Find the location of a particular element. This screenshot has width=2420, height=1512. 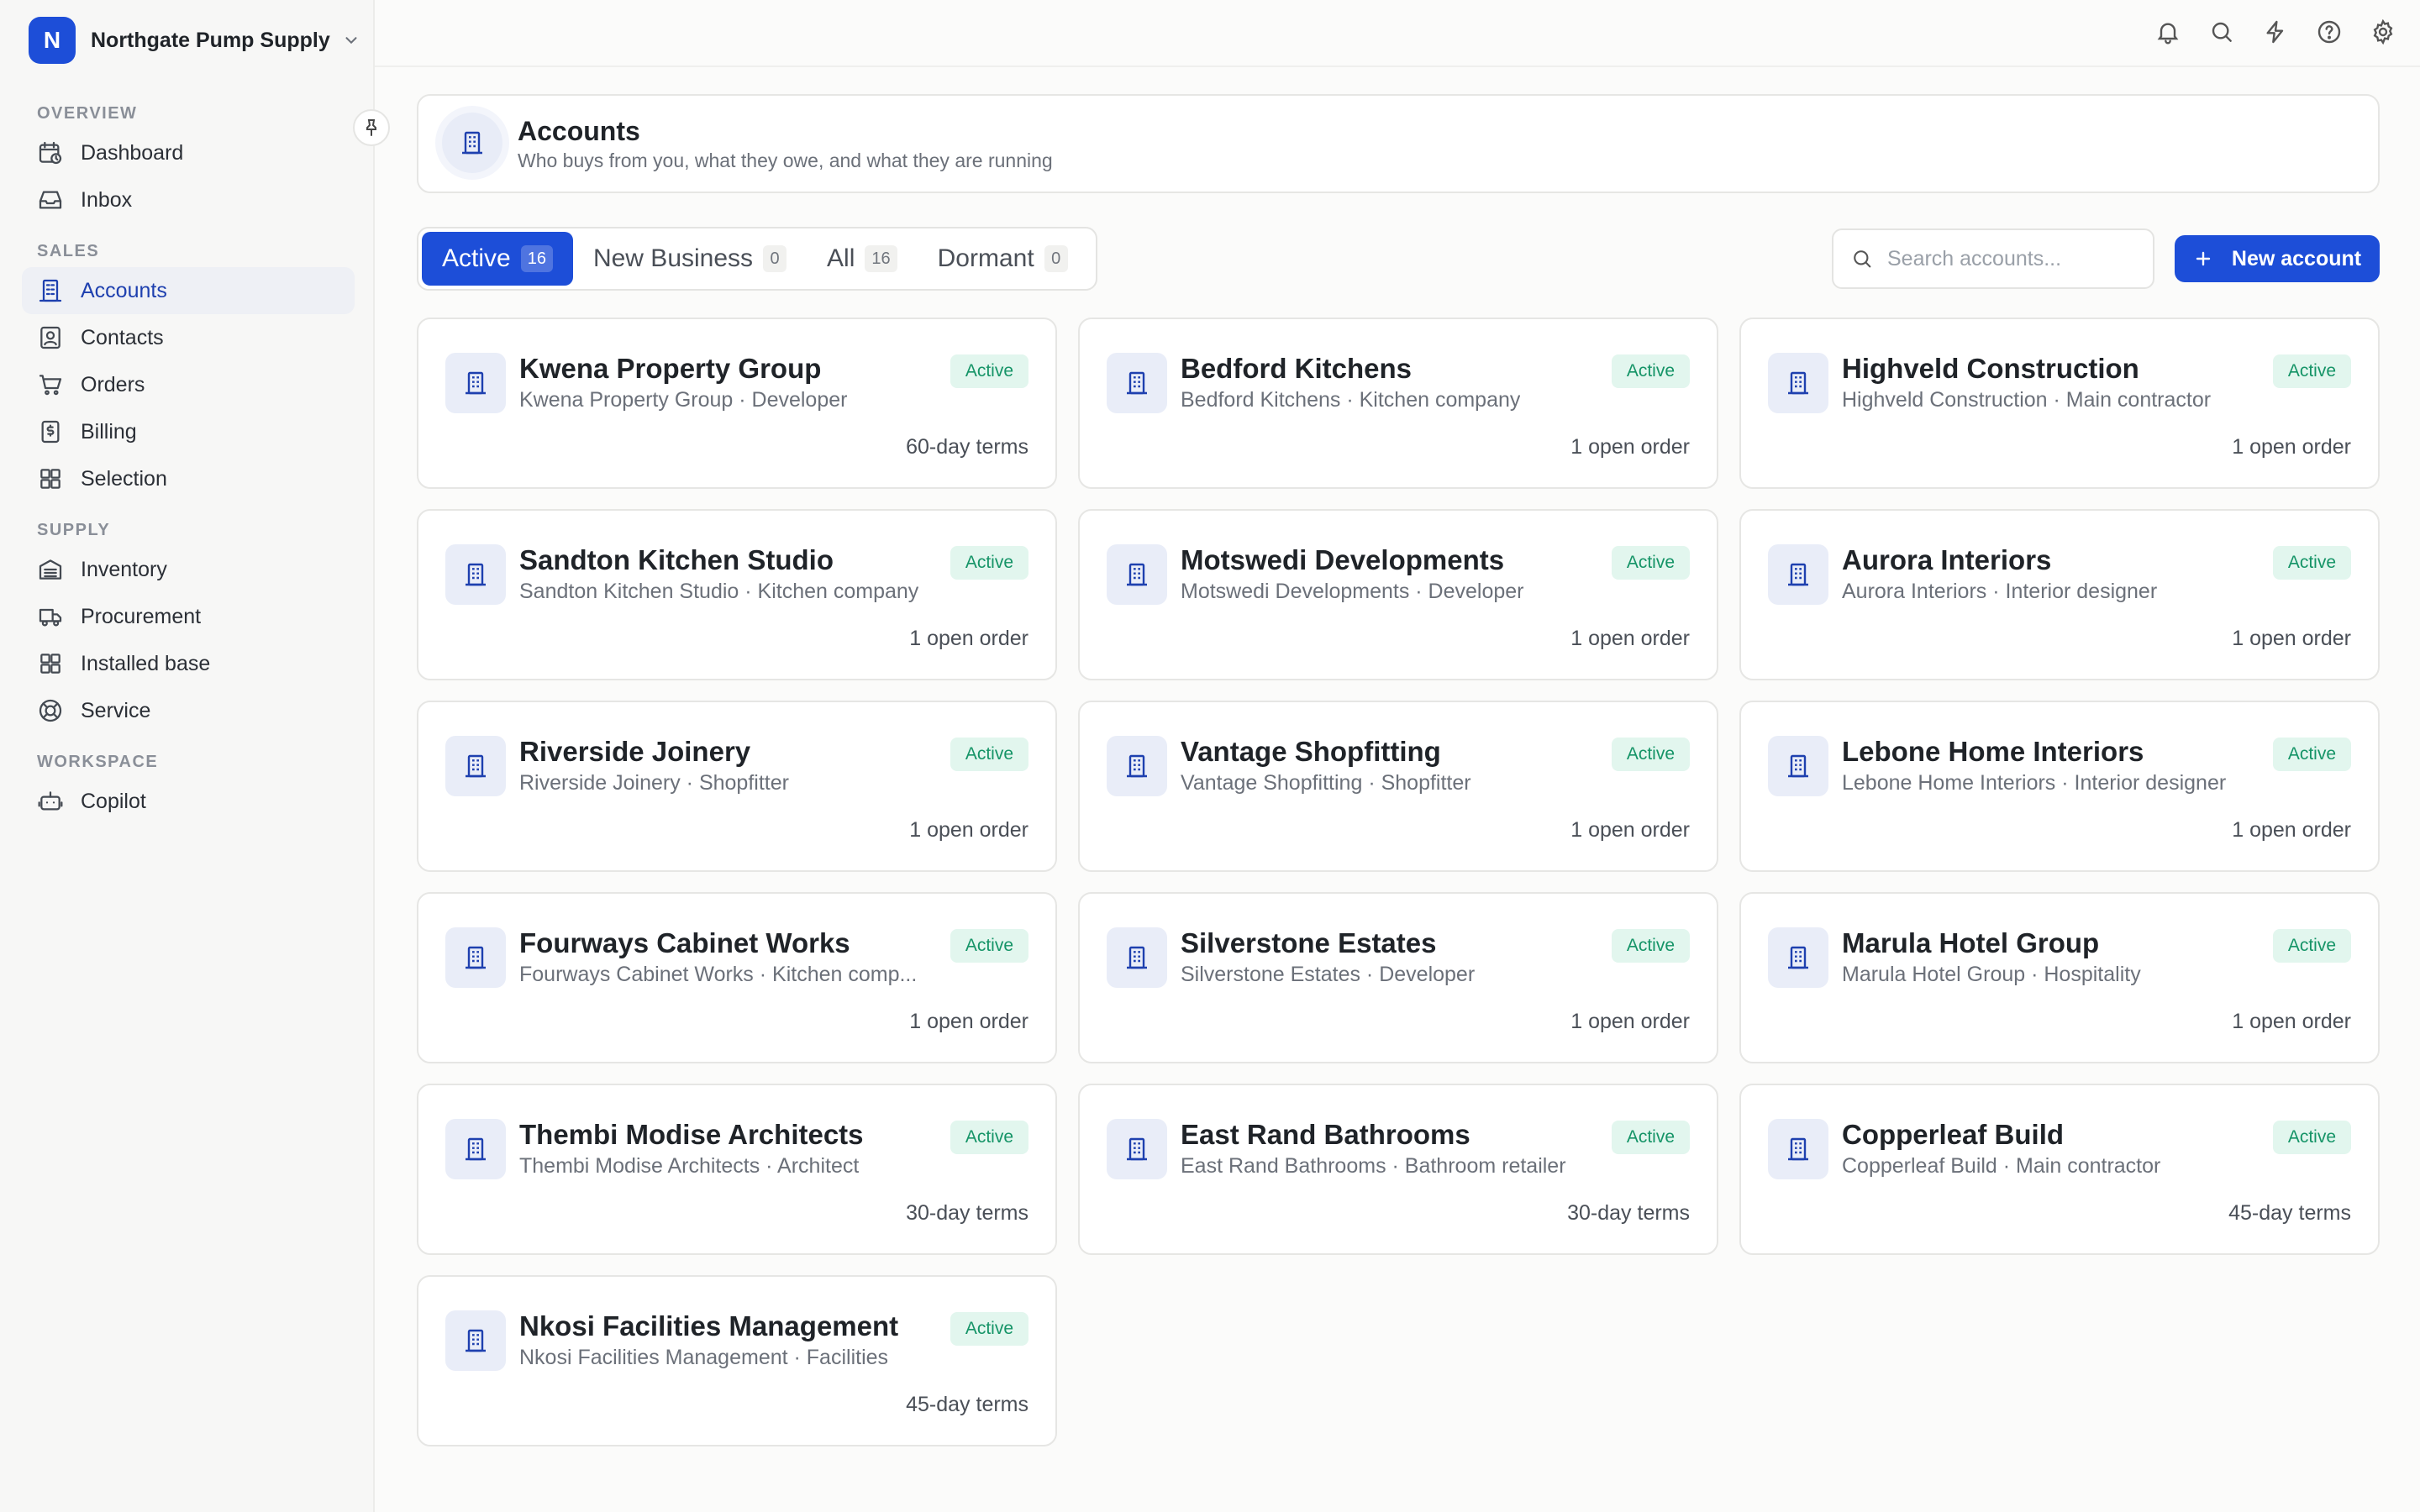

sidebar-item-dashboard: Dashboard is located at coordinates (188, 152).